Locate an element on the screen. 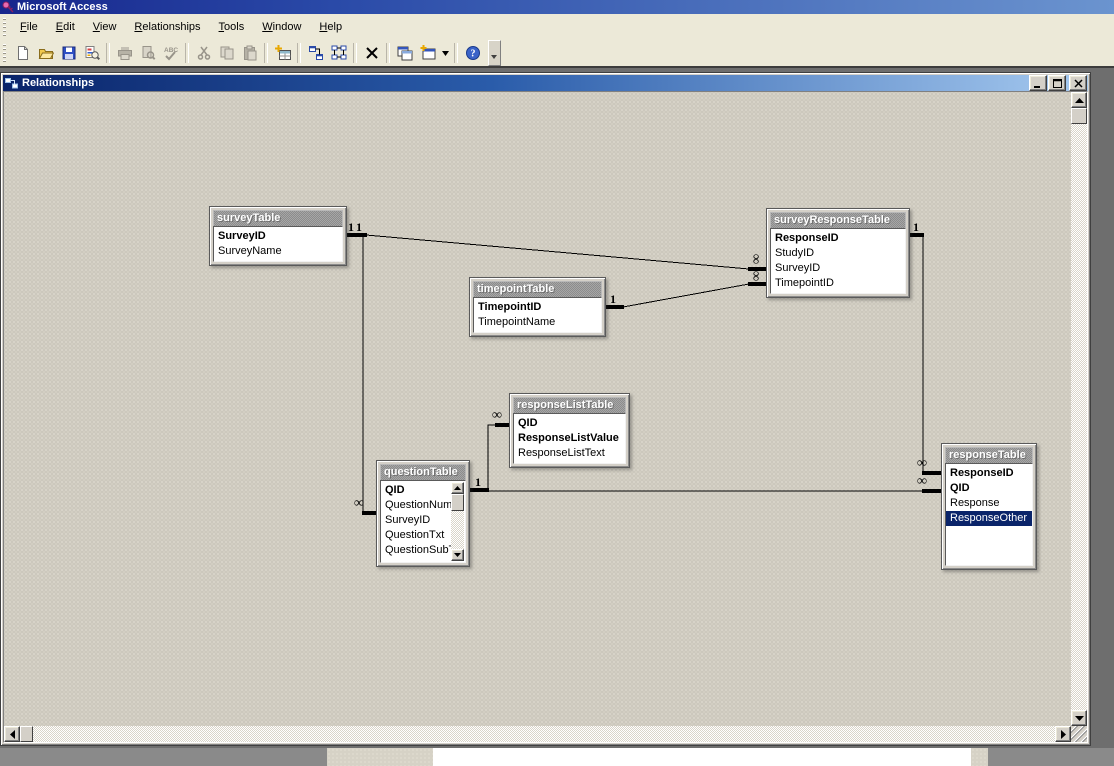 The width and height of the screenshot is (1114, 766). table-title: surveyTable is located at coordinates (278, 218).